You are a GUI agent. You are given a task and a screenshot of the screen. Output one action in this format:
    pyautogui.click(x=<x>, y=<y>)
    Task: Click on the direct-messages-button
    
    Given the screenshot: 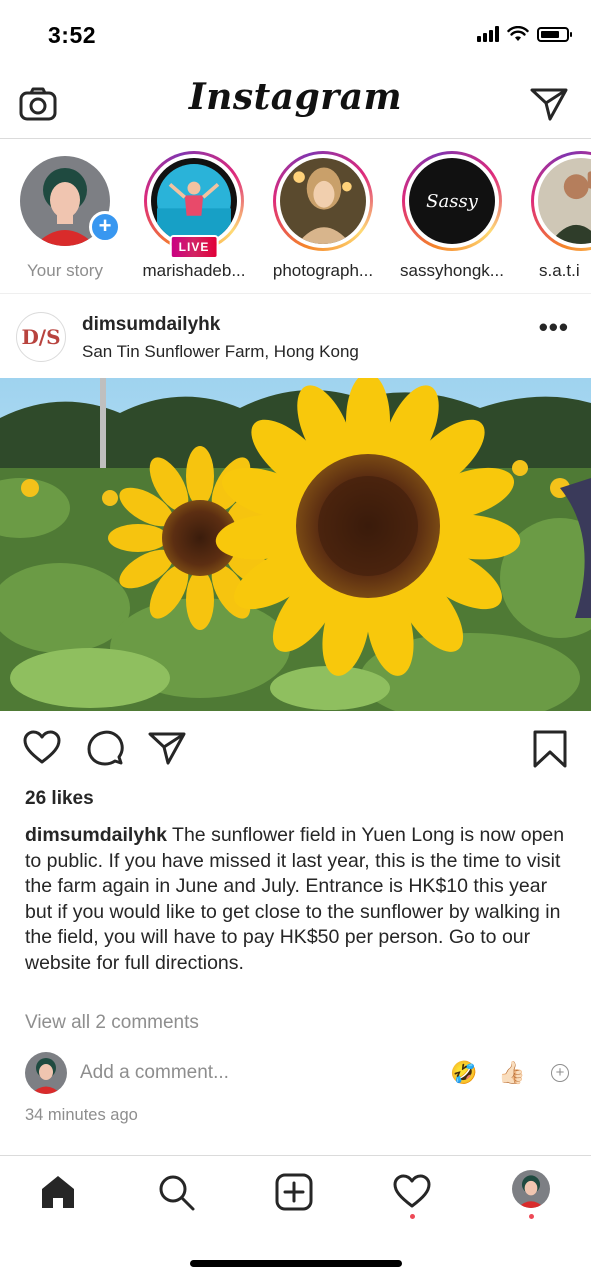 What is the action you would take?
    pyautogui.click(x=549, y=106)
    